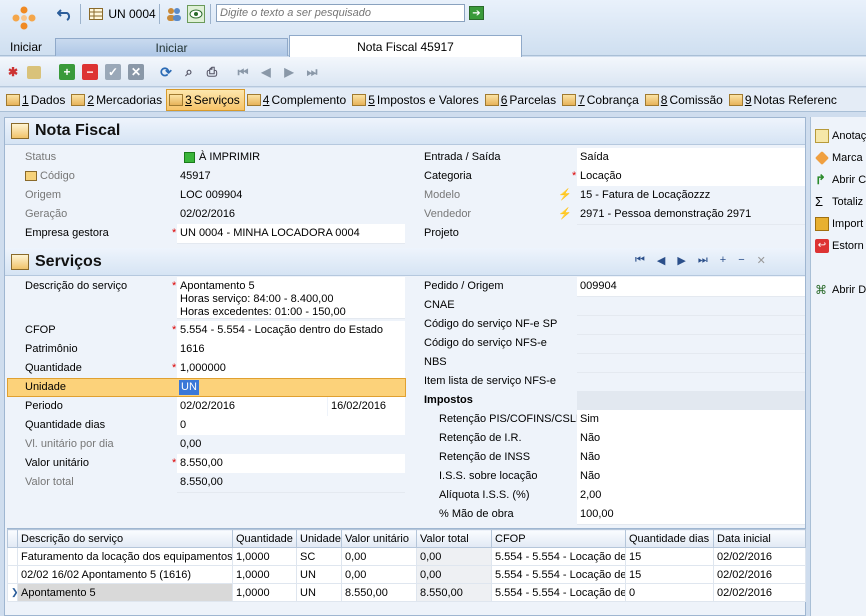 The height and width of the screenshot is (616, 866). I want to click on mao-obra-input: 100,00, so click(691, 515).